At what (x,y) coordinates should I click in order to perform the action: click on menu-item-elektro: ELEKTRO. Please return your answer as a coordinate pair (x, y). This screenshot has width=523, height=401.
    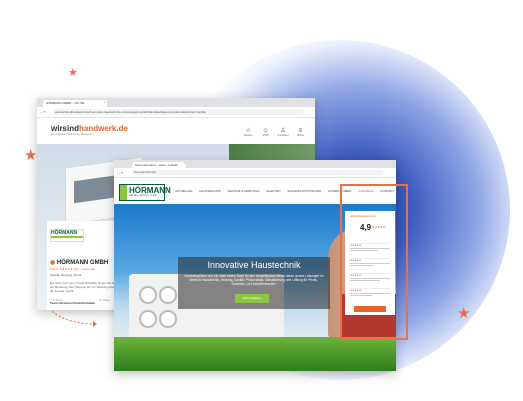
    Looking at the image, I should click on (274, 191).